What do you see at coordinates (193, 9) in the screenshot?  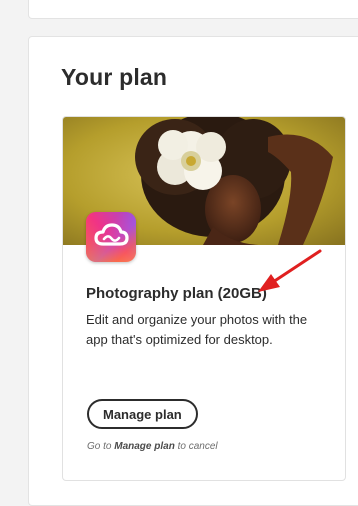 I see `previous-card` at bounding box center [193, 9].